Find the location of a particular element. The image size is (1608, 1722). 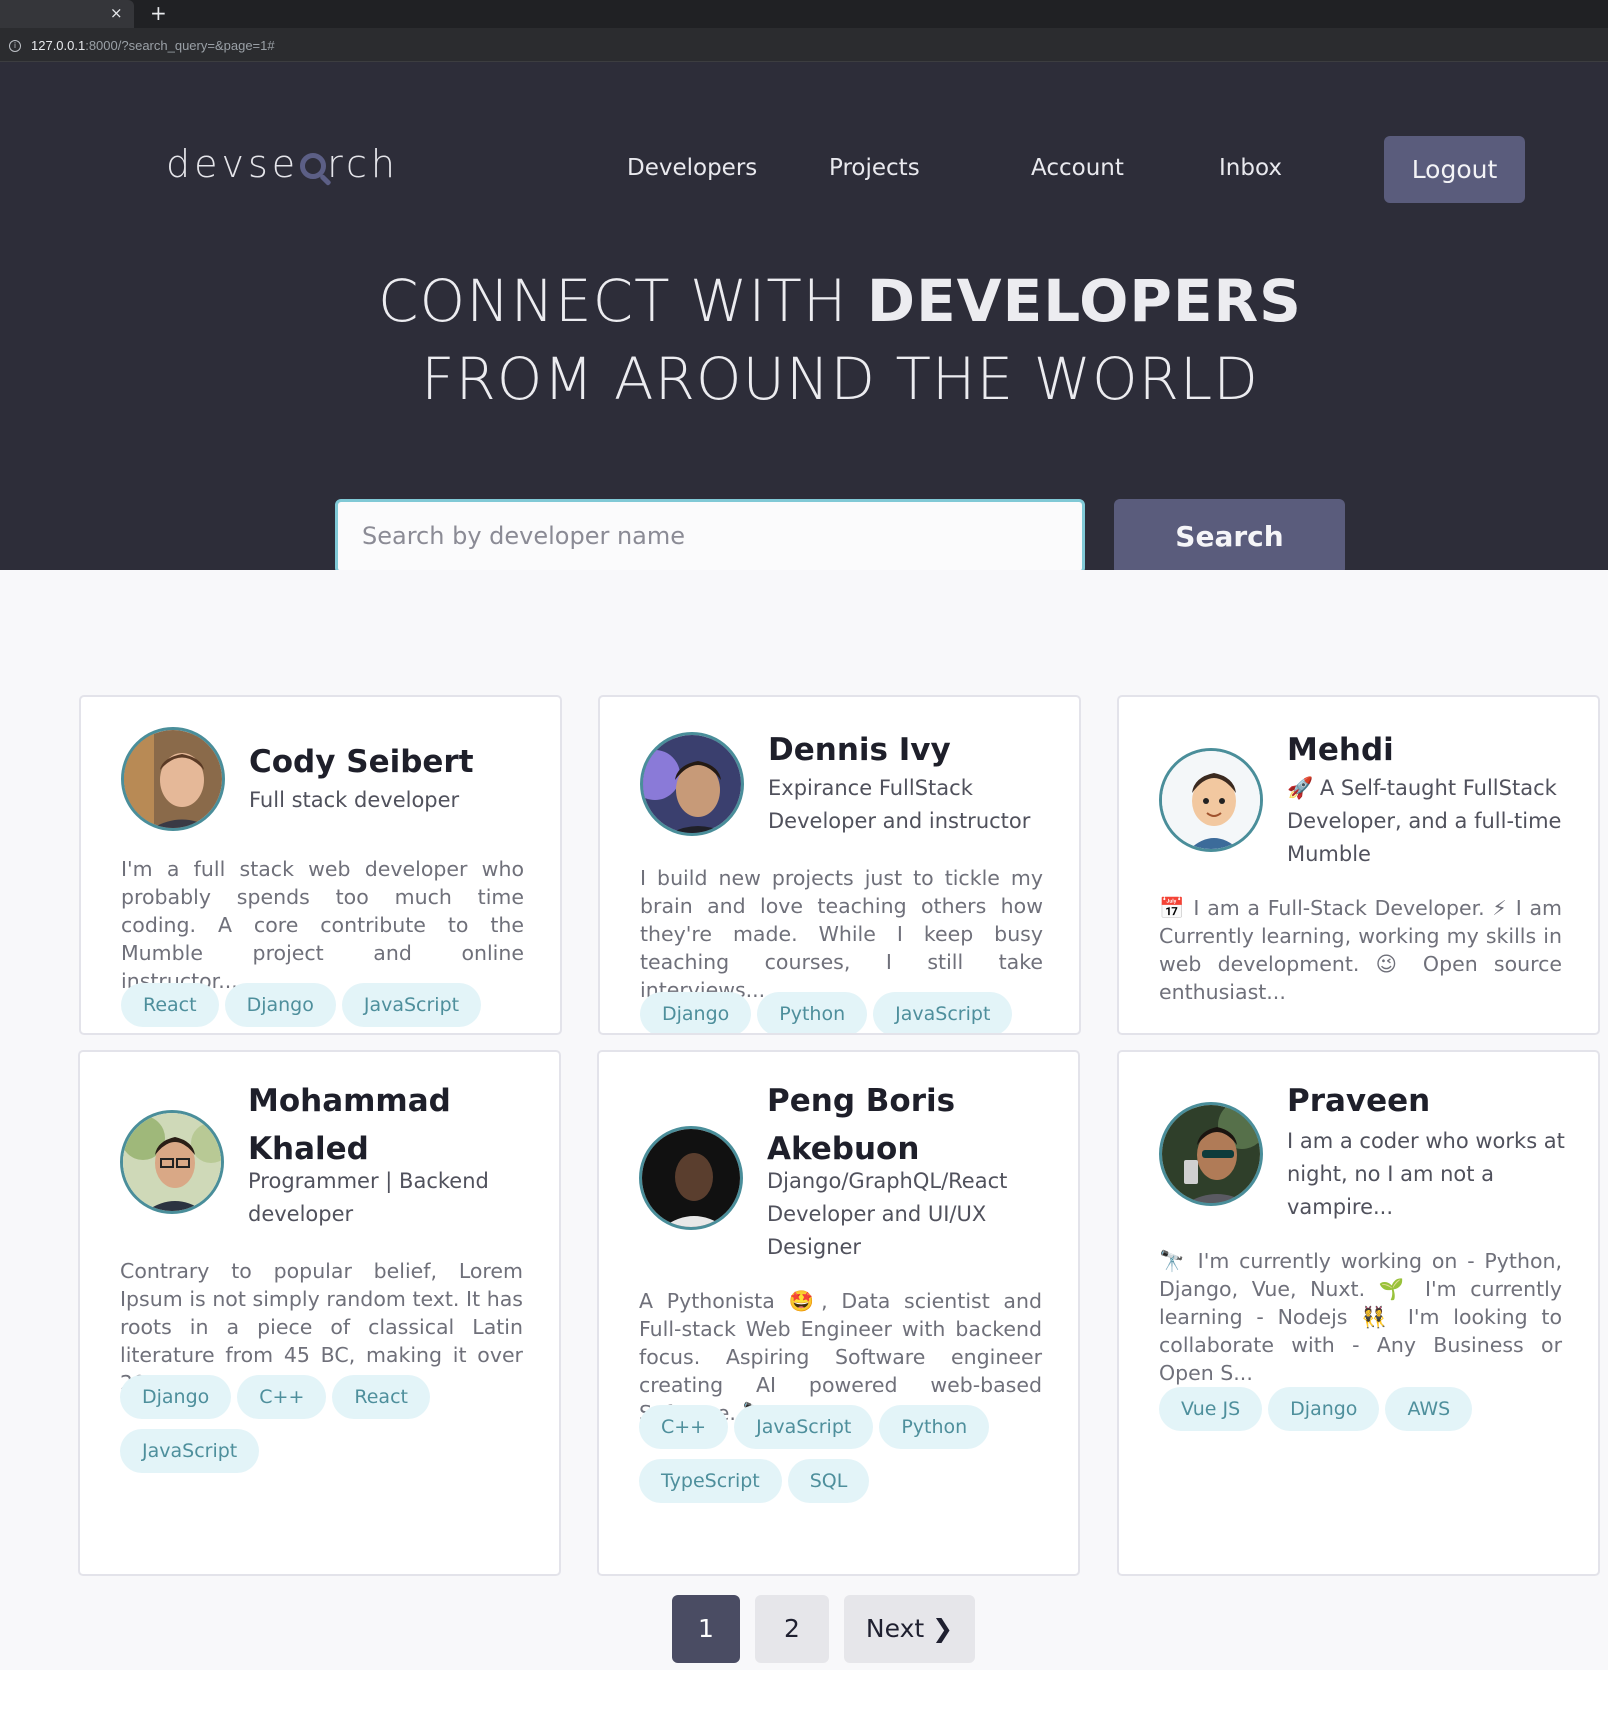

url-text: 127.0.0.1:8000/?search_query=&page=1# is located at coordinates (153, 46).